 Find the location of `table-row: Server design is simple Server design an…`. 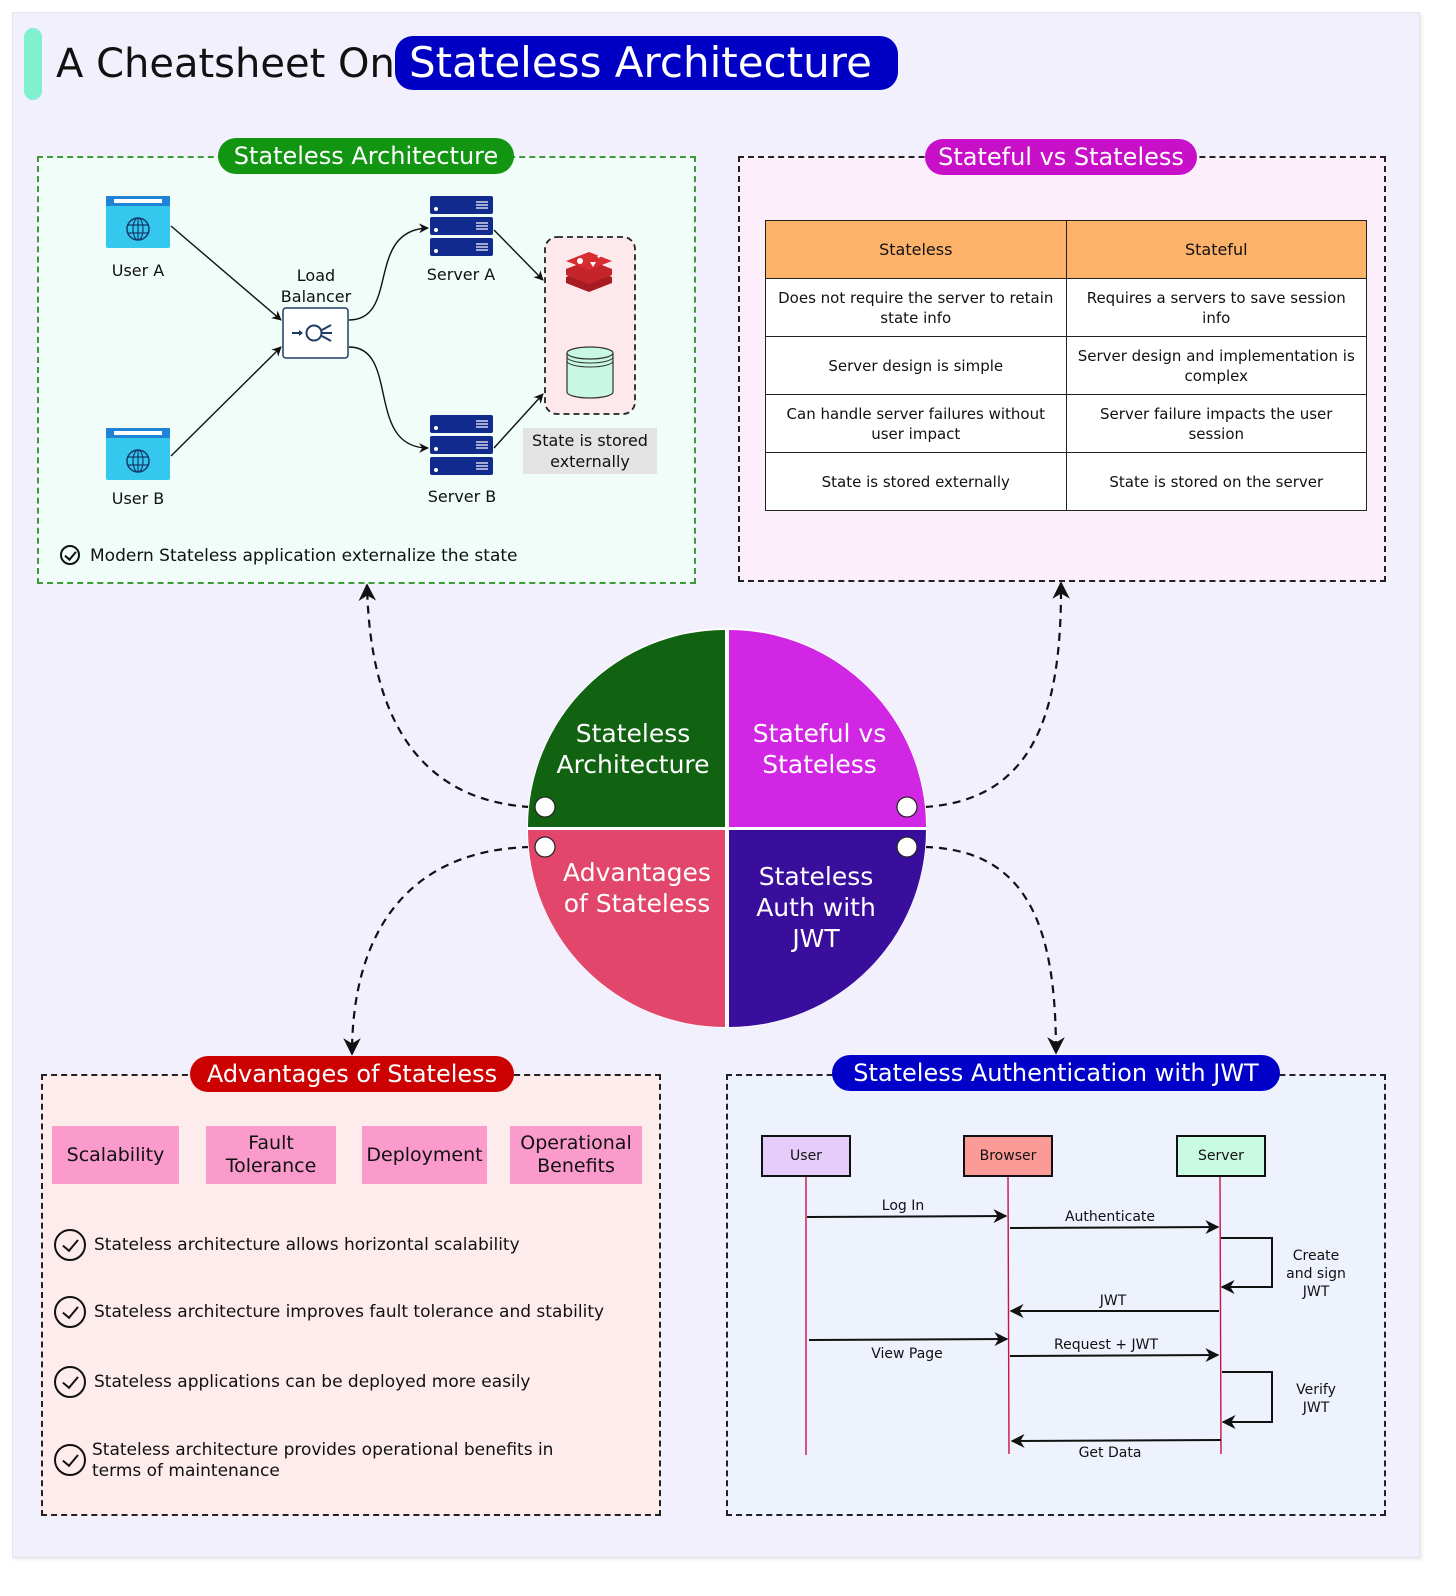

table-row: Server design is simple Server design an… is located at coordinates (1066, 365).